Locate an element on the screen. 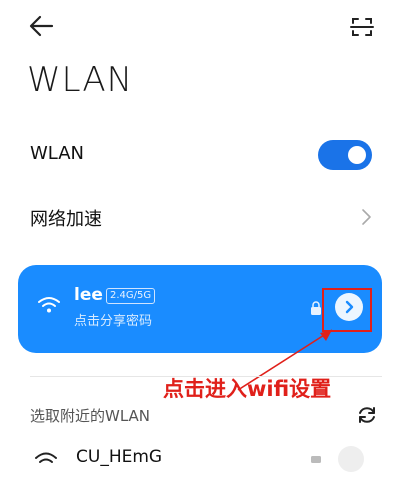 This screenshot has height=480, width=400. refresh-icon is located at coordinates (367, 415).